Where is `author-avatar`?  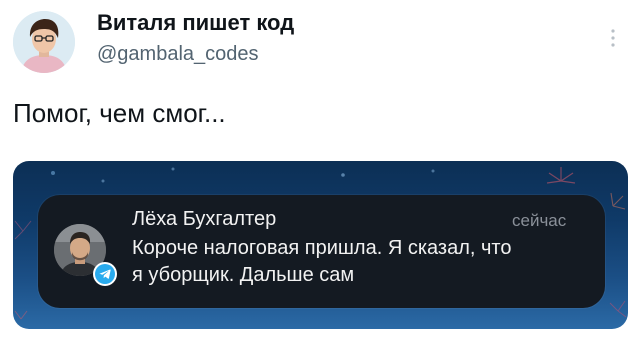 author-avatar is located at coordinates (44, 42).